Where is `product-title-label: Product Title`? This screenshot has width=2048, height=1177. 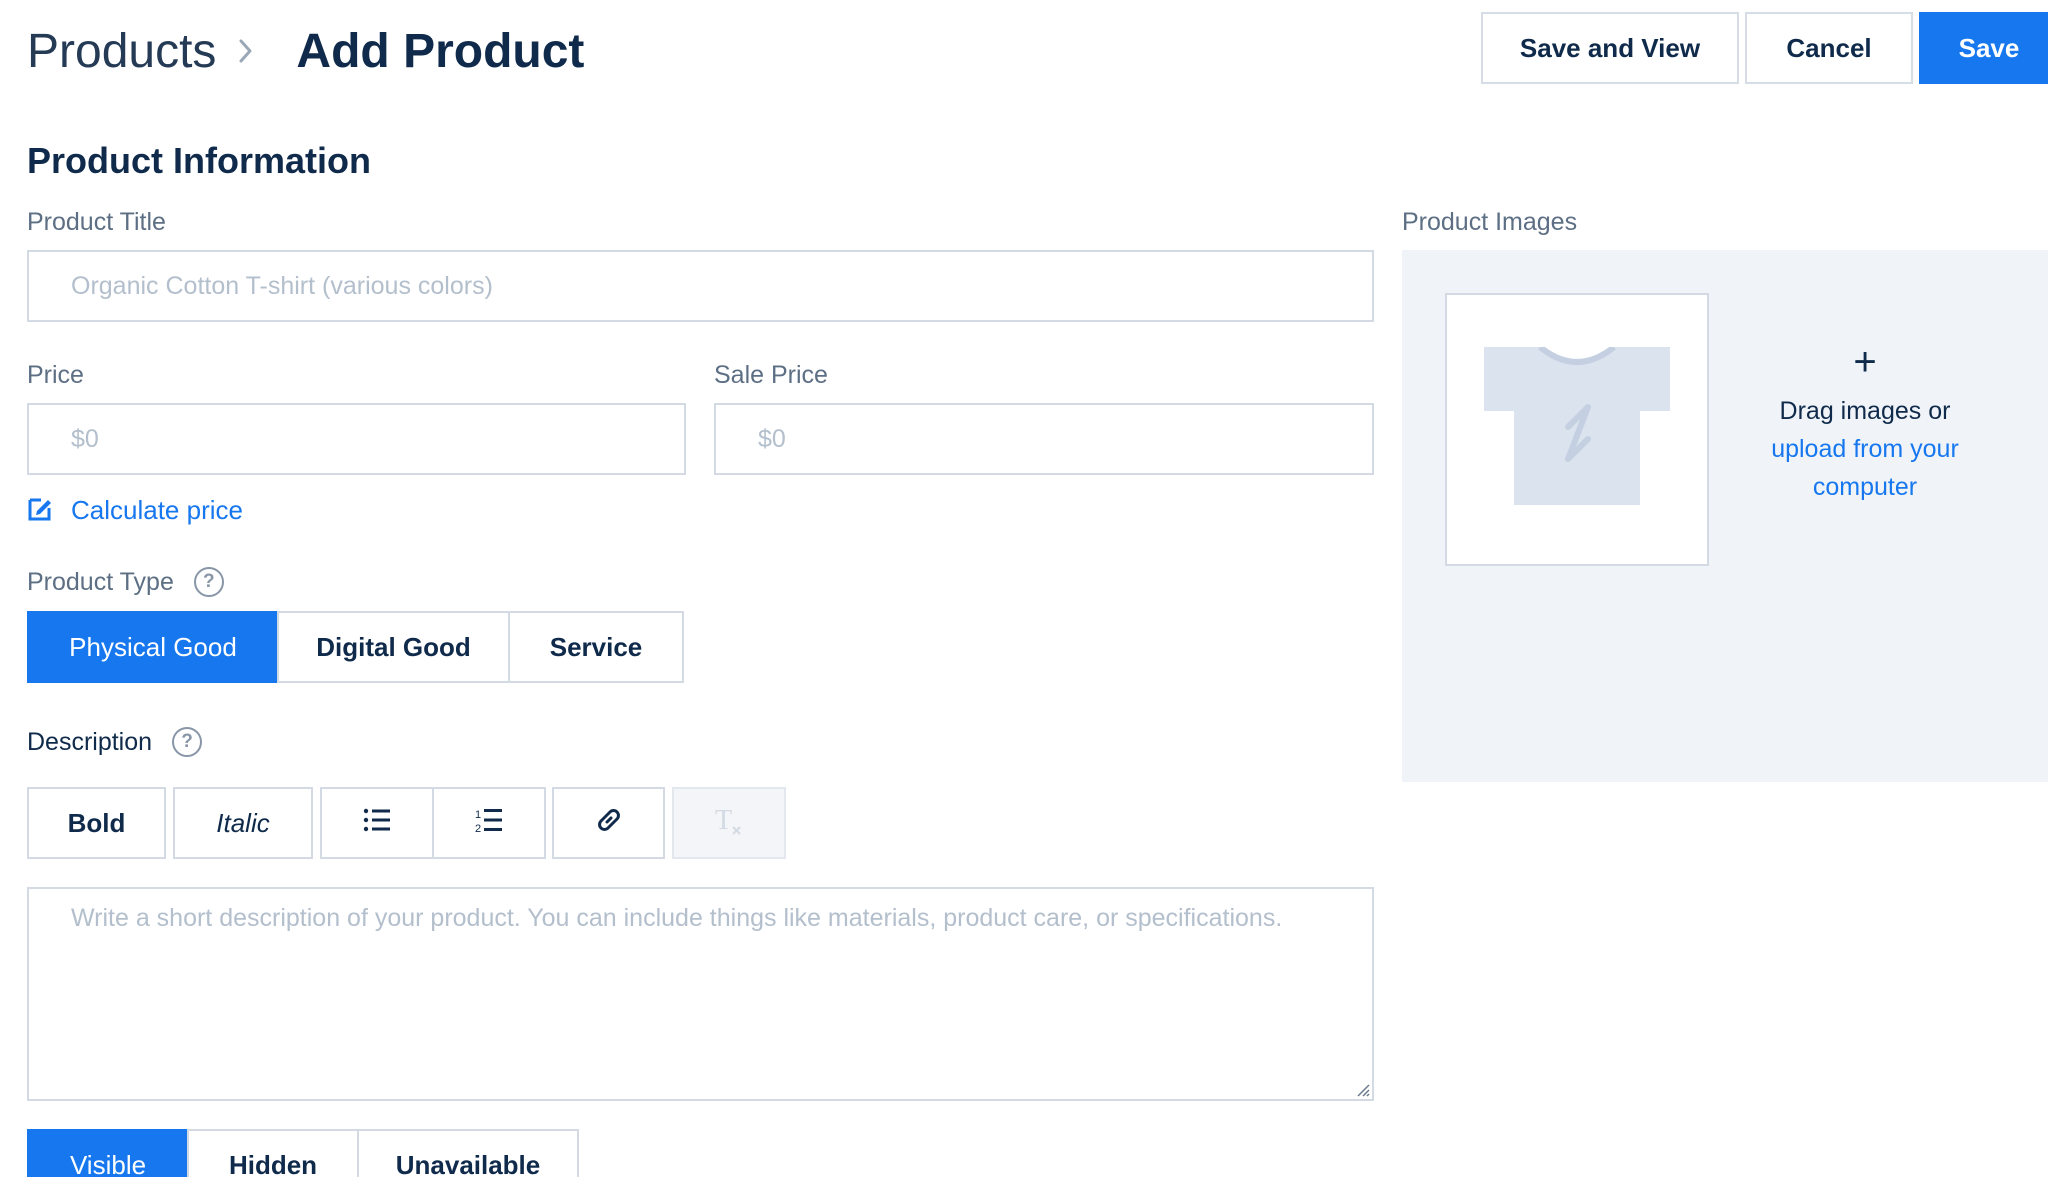
product-title-label: Product Title is located at coordinates (96, 222).